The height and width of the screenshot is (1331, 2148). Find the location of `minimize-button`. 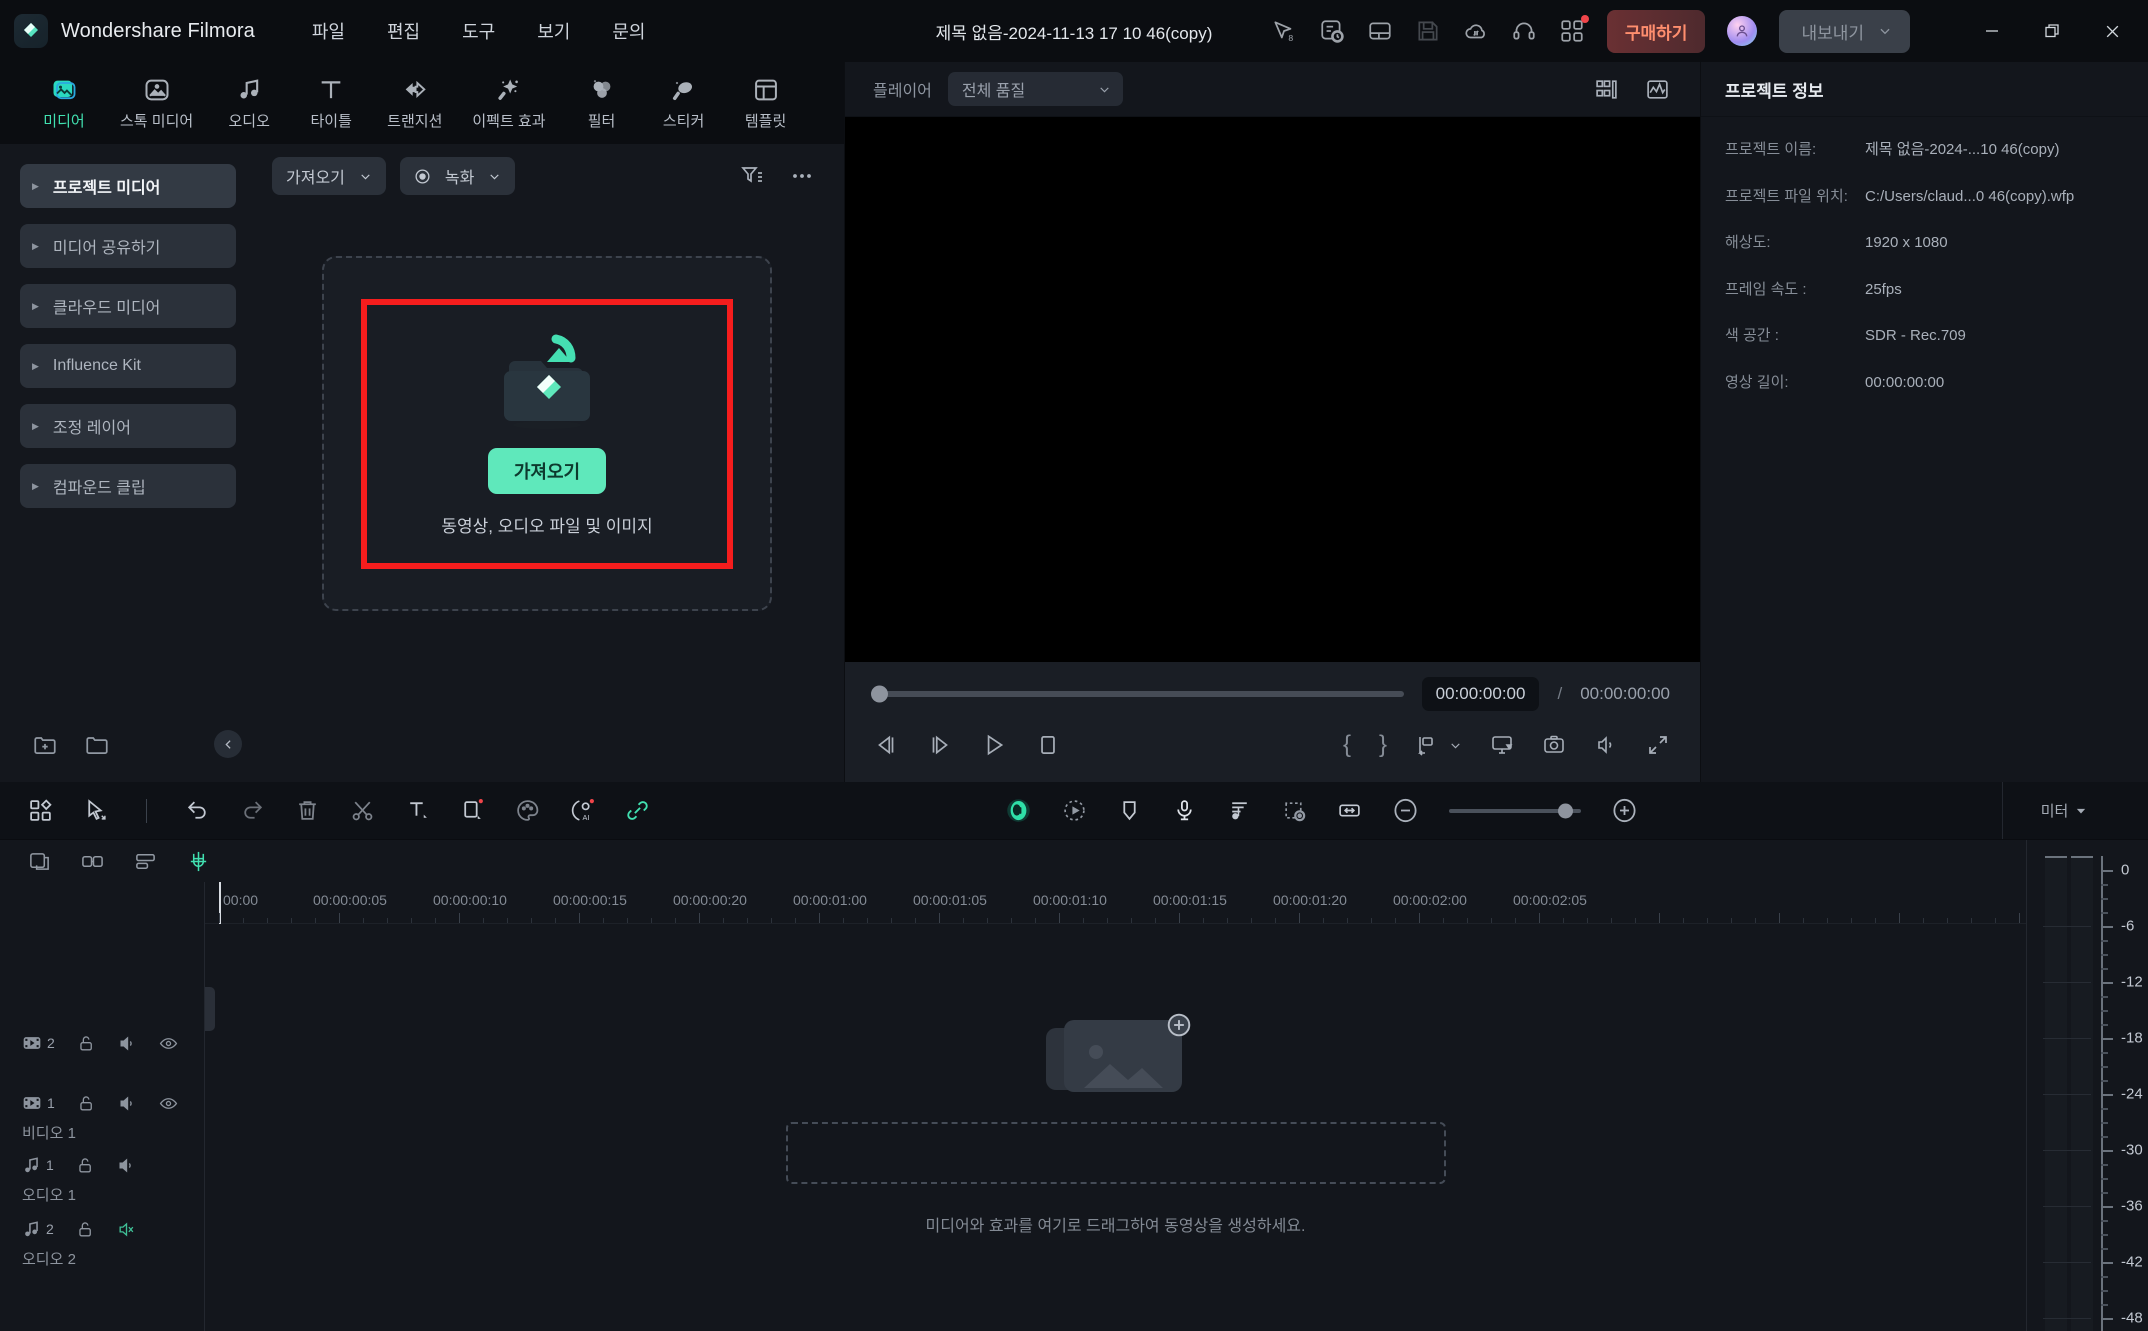

minimize-button is located at coordinates (1992, 31).